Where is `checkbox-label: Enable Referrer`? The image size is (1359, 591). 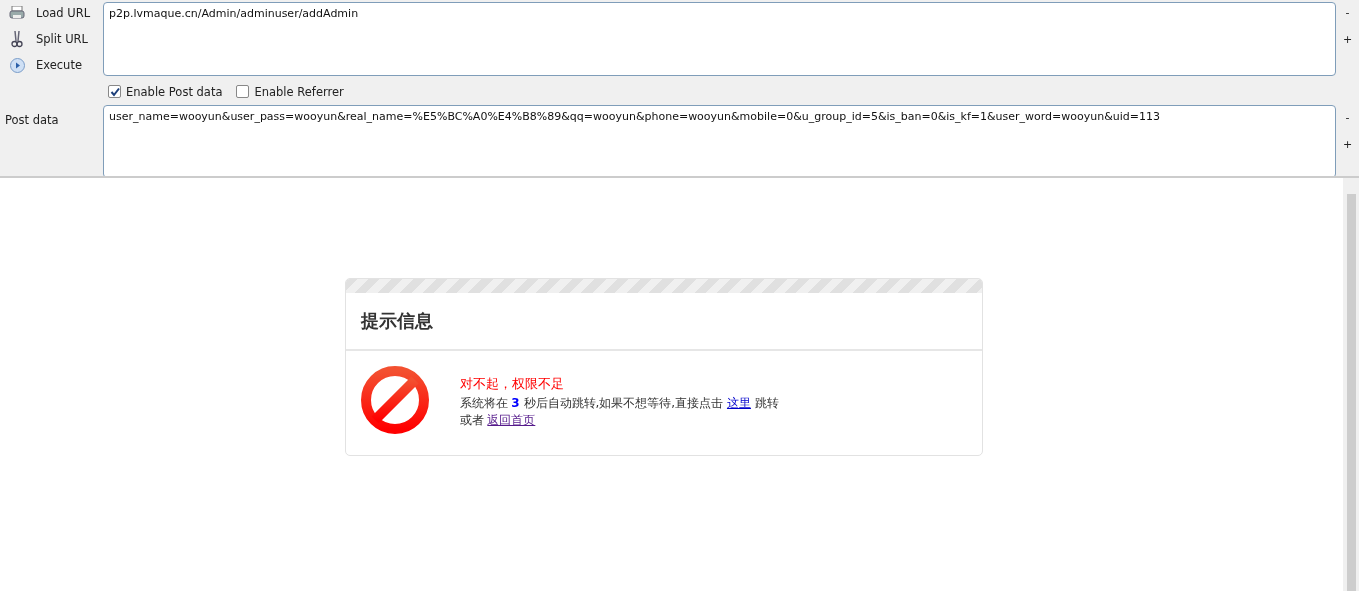
checkbox-label: Enable Referrer is located at coordinates (299, 91).